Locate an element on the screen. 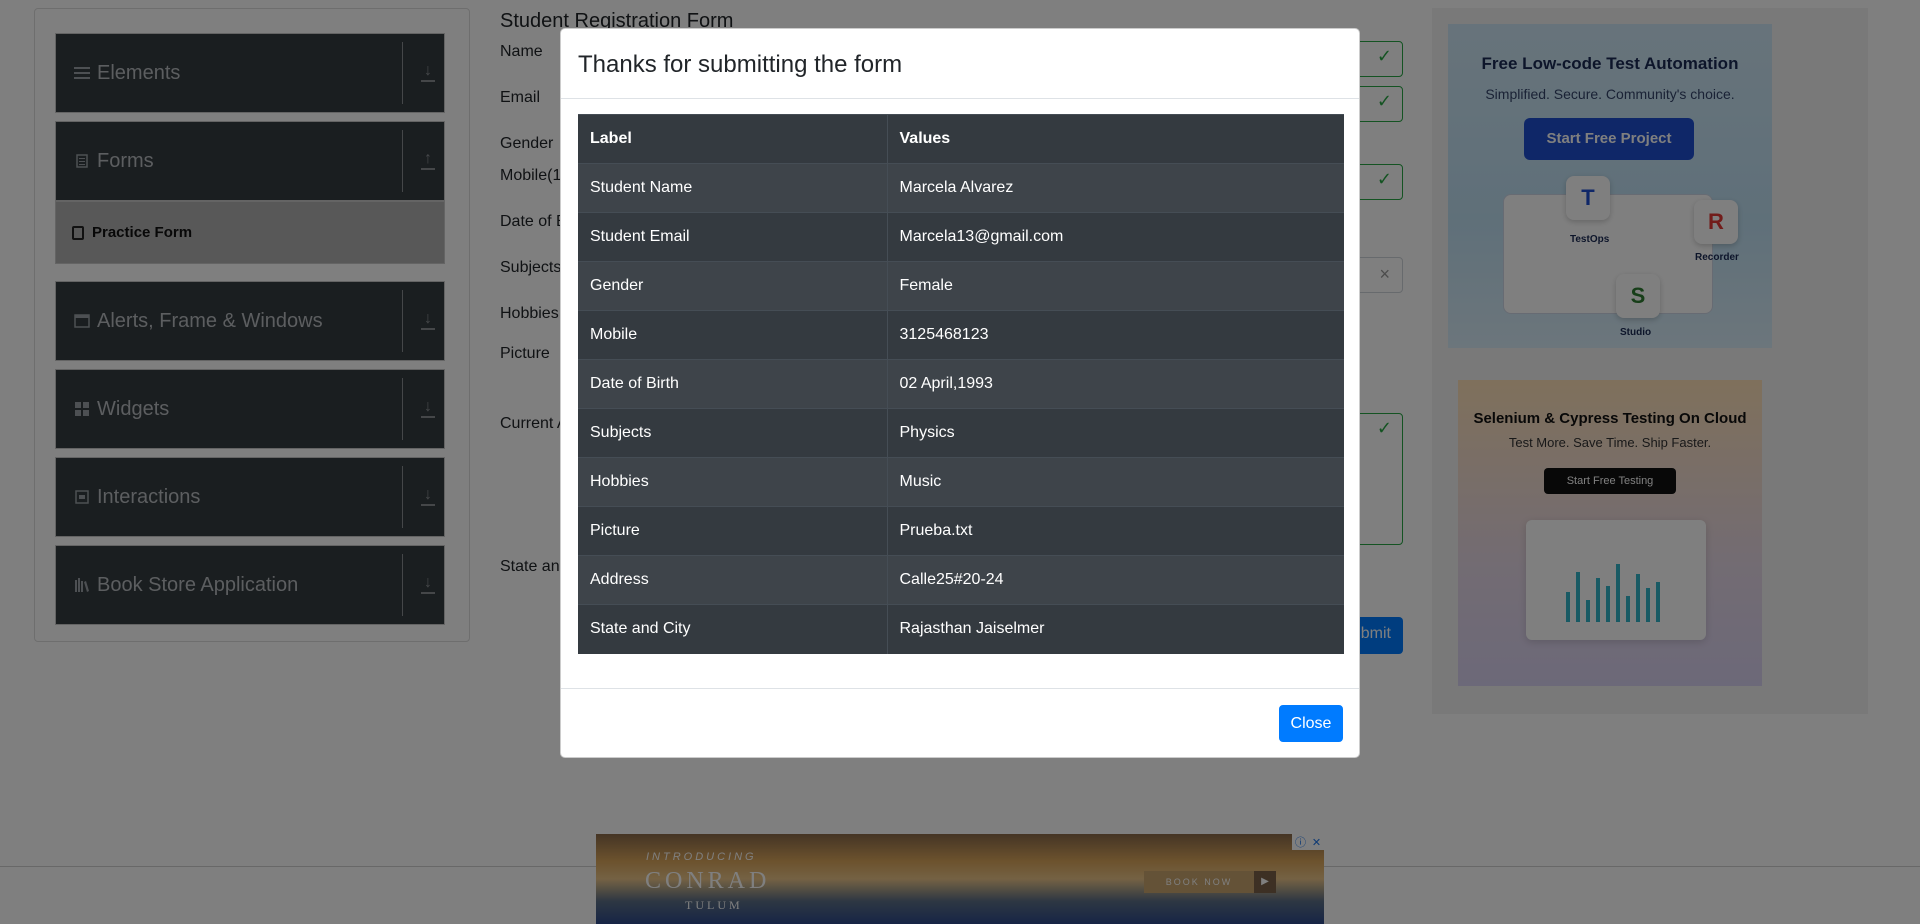  table-row: Picture Prueba.txt is located at coordinates (961, 531).